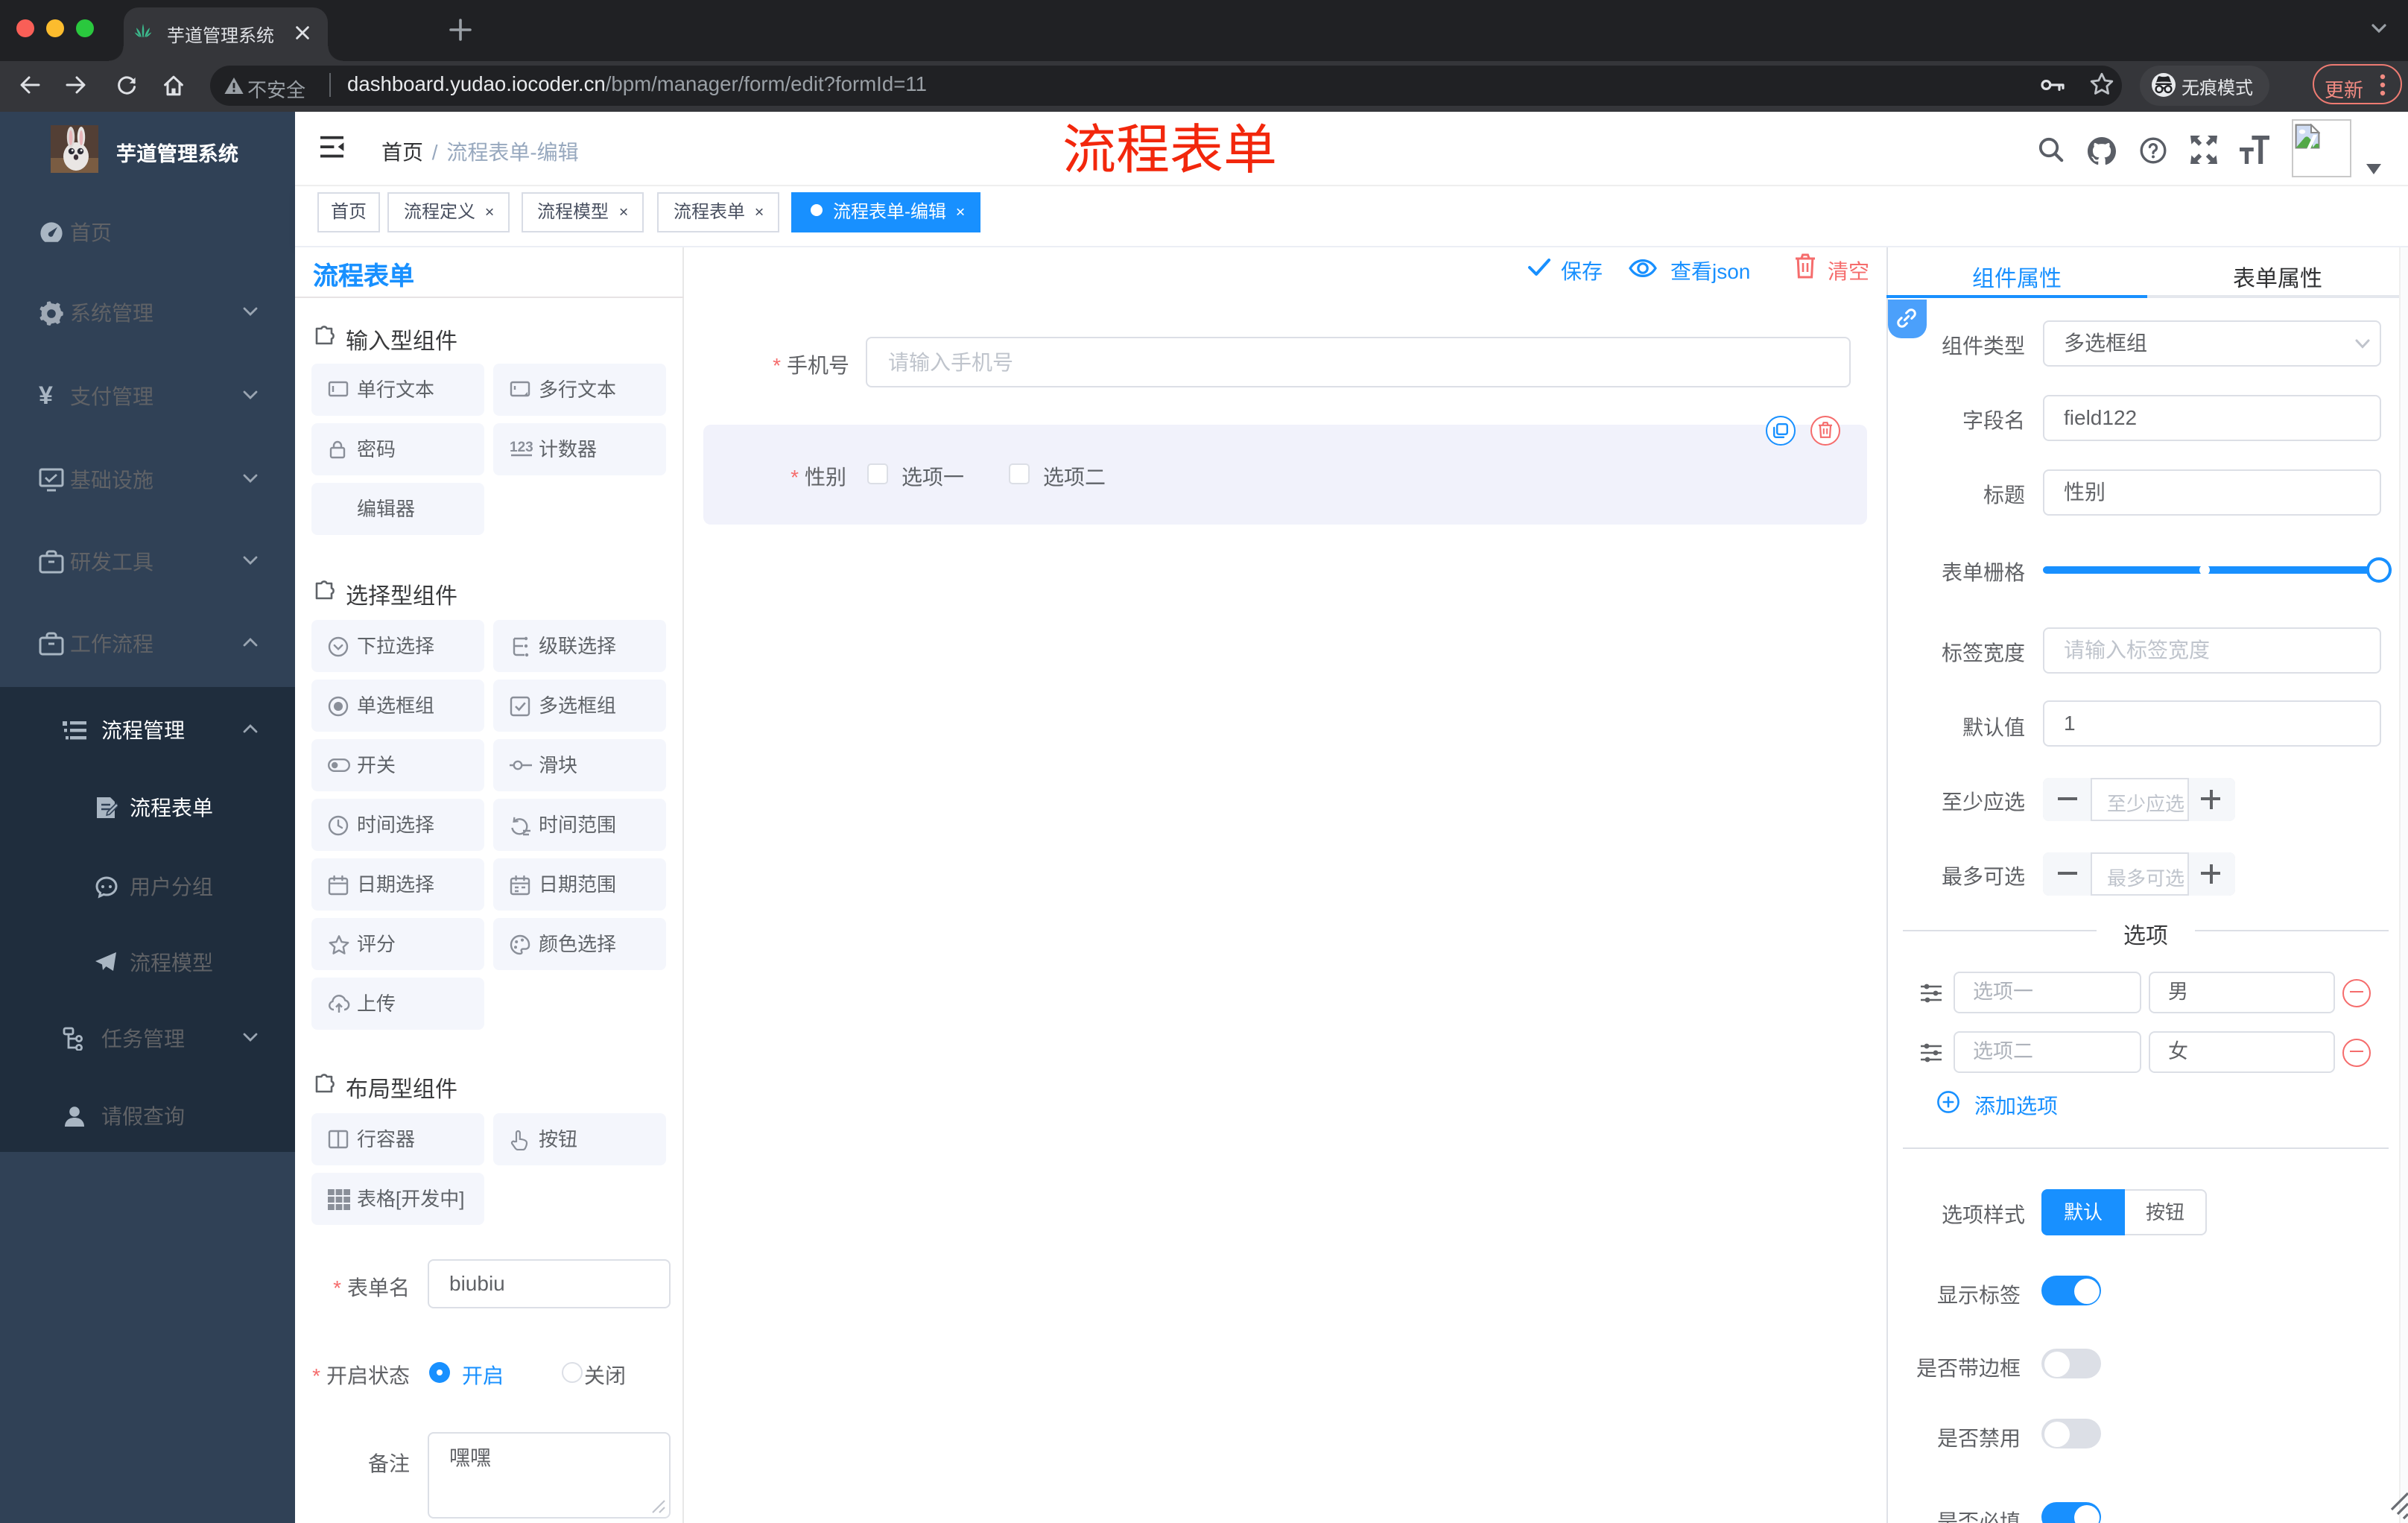  I want to click on svg-text: 123, so click(521, 447).